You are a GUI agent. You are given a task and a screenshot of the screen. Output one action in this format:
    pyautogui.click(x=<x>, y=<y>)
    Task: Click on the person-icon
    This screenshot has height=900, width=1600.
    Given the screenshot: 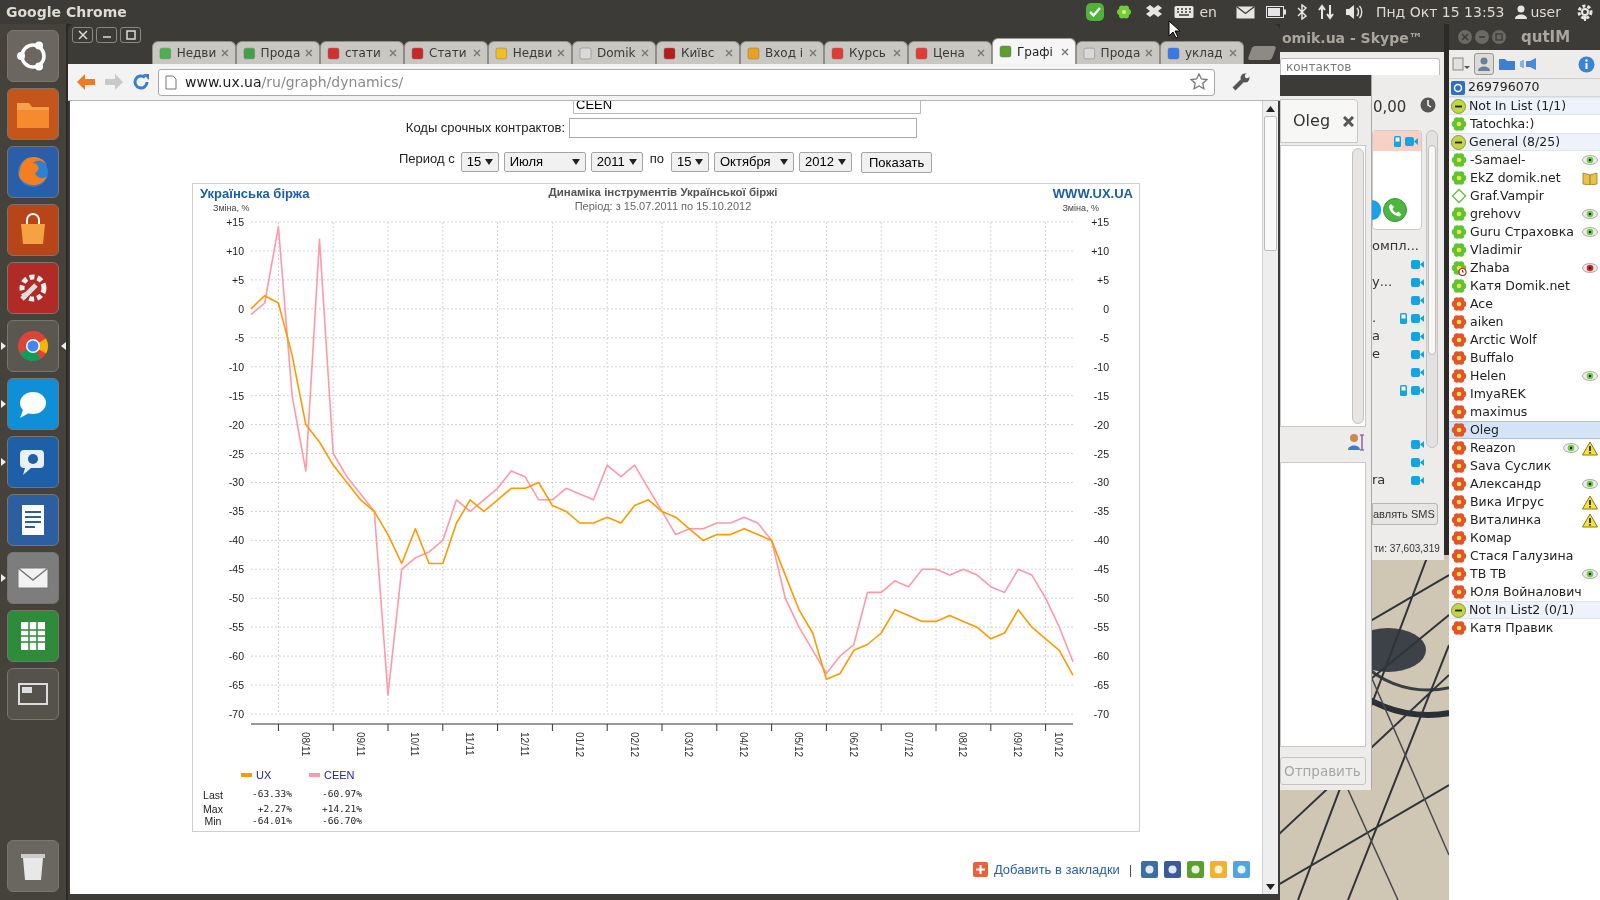 What is the action you would take?
    pyautogui.click(x=1356, y=442)
    